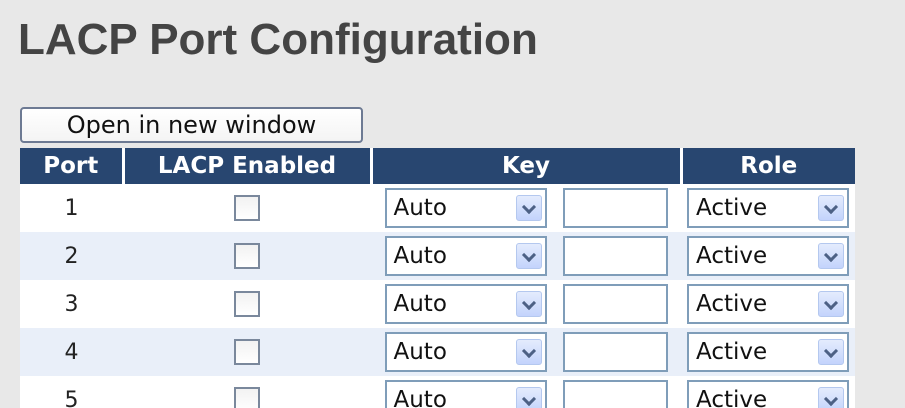  Describe the element at coordinates (191, 125) in the screenshot. I see `open-in-new-window-button: Open in new window` at that location.